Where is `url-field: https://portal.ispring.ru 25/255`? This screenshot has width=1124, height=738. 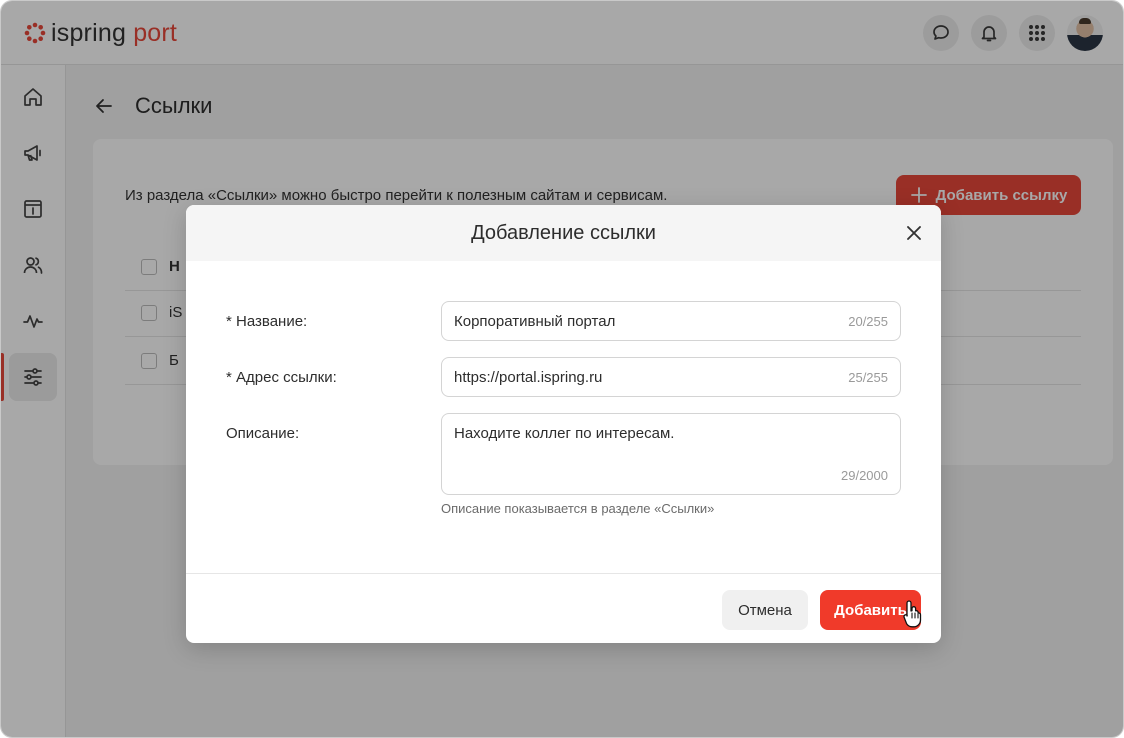
url-field: https://portal.ispring.ru 25/255 is located at coordinates (671, 377).